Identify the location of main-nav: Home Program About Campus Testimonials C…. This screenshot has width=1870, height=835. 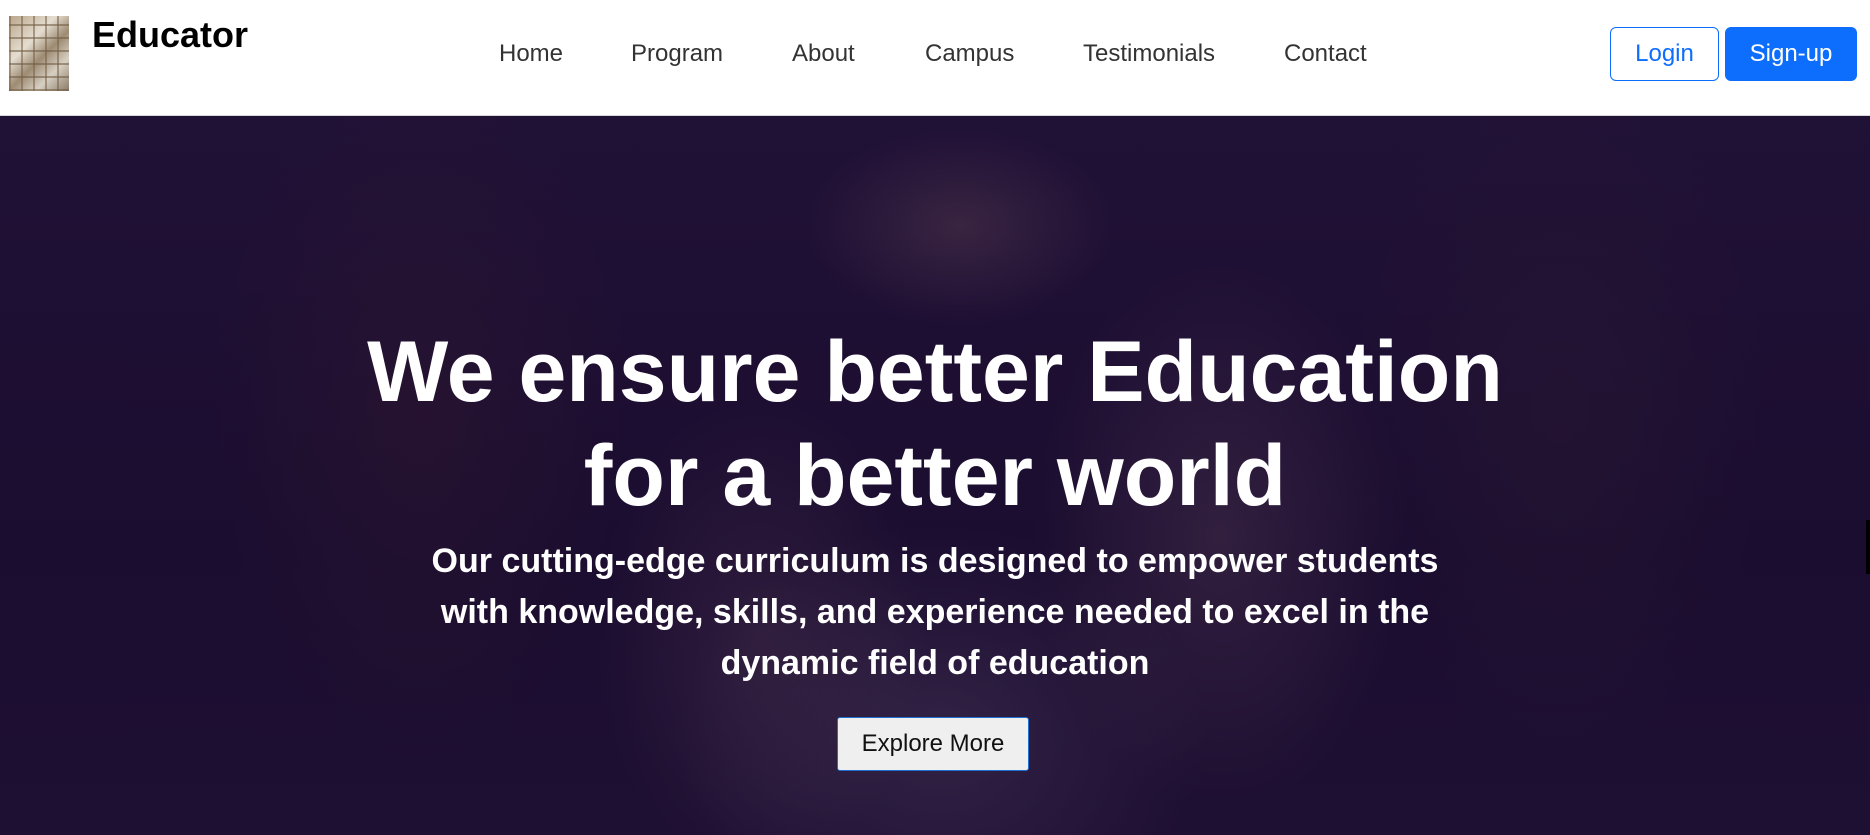
(935, 54).